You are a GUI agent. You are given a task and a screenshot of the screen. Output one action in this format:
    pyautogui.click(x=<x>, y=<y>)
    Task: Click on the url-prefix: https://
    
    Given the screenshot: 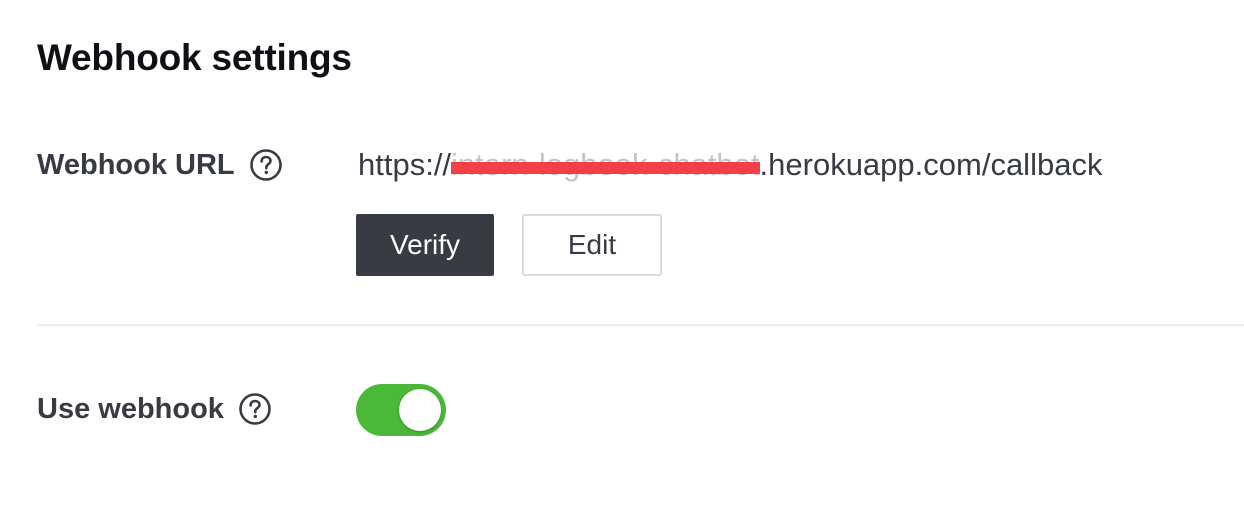 What is the action you would take?
    pyautogui.click(x=405, y=164)
    